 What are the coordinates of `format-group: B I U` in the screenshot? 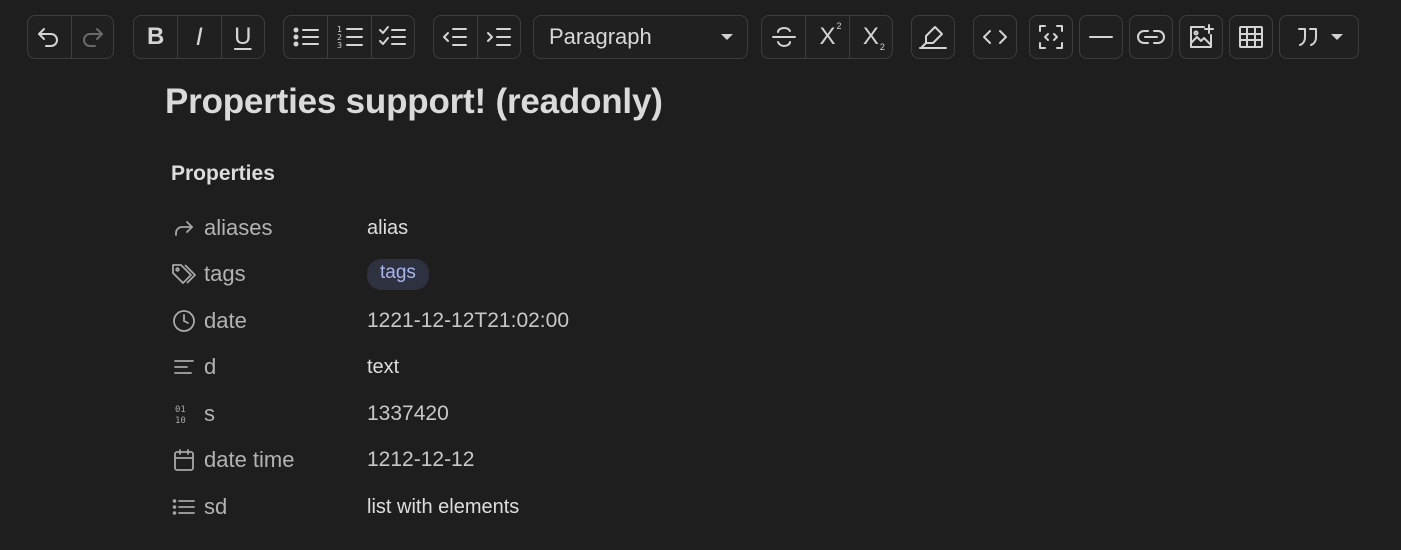 It's located at (199, 37).